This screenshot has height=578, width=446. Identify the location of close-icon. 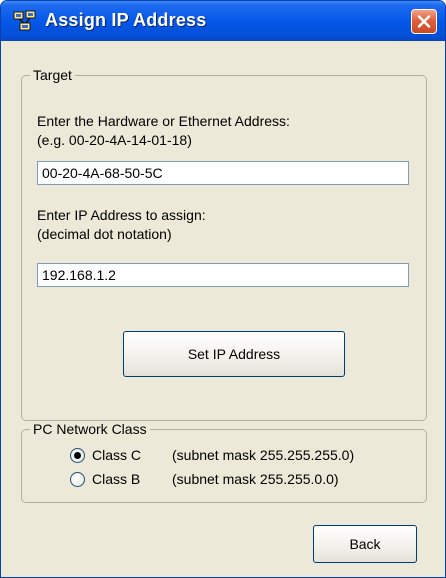
(424, 21).